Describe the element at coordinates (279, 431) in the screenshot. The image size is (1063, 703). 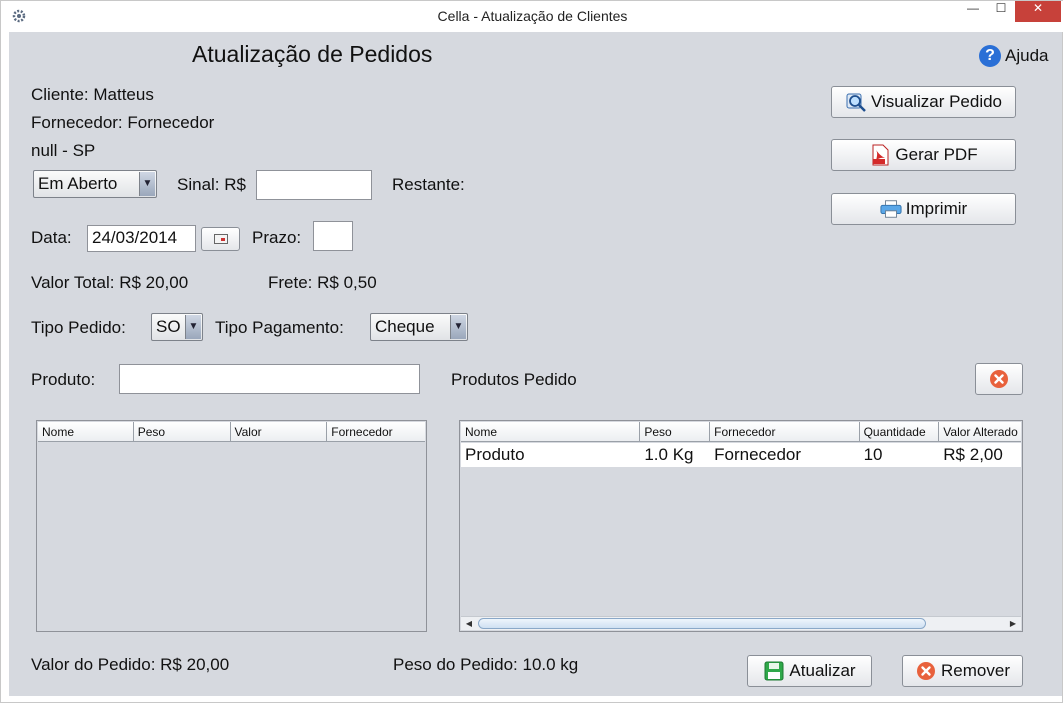
I see `column-header: Valor` at that location.